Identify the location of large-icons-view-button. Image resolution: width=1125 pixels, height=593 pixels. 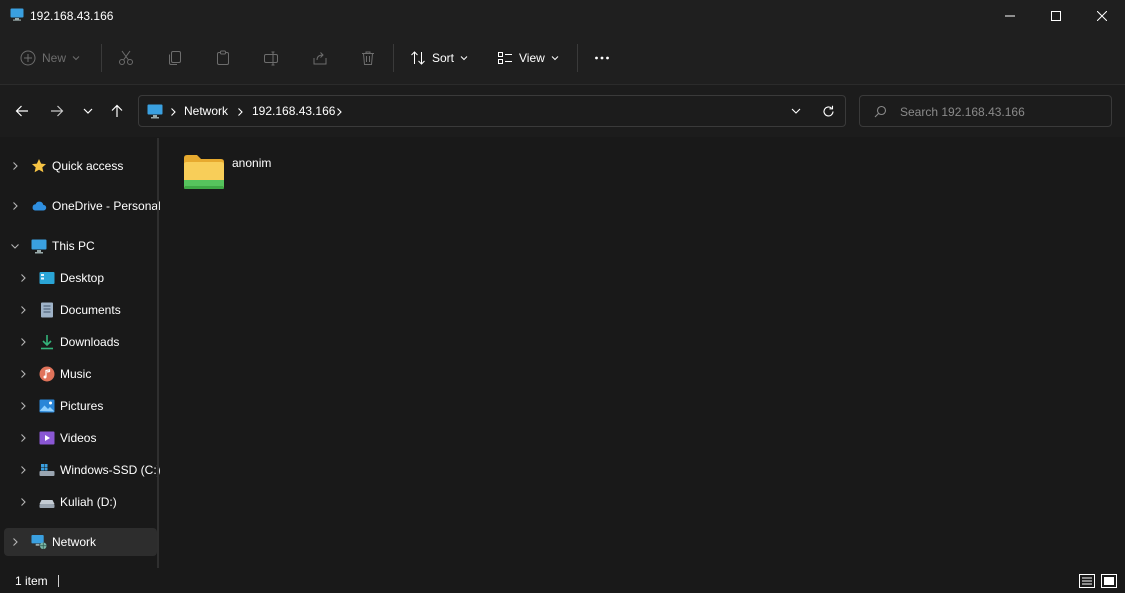
(1109, 581).